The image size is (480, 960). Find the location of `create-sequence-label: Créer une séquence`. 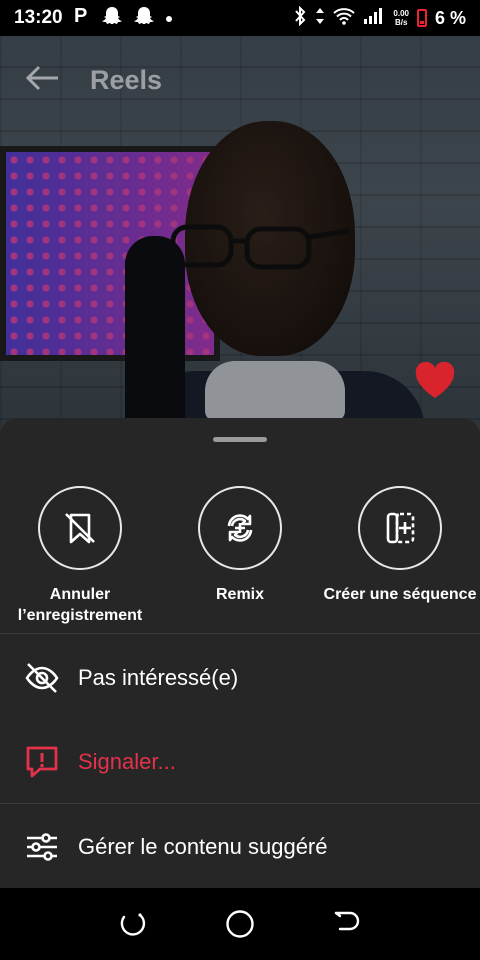

create-sequence-label: Créer une séquence is located at coordinates (400, 594).